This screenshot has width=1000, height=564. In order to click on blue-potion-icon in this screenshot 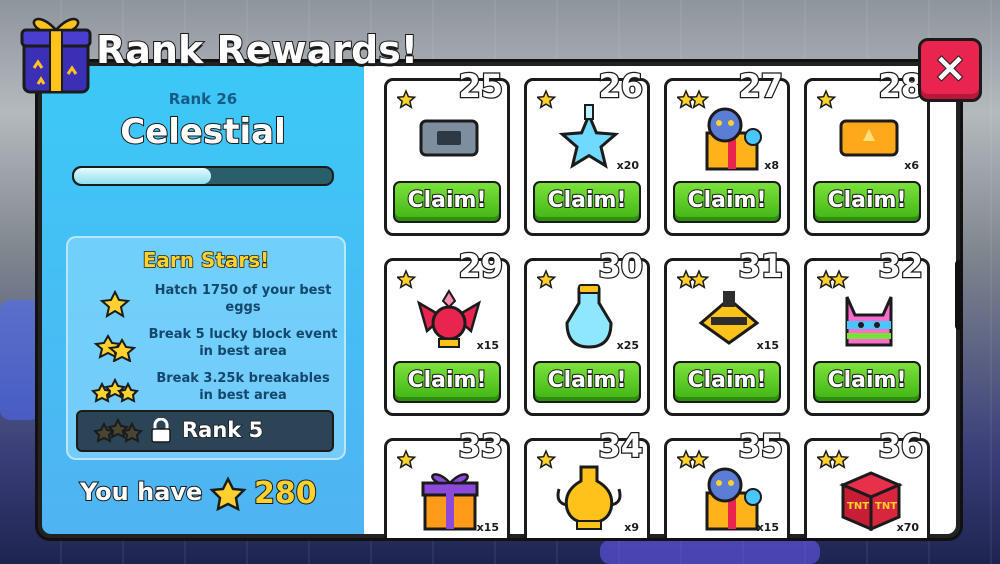, I will do `click(589, 316)`.